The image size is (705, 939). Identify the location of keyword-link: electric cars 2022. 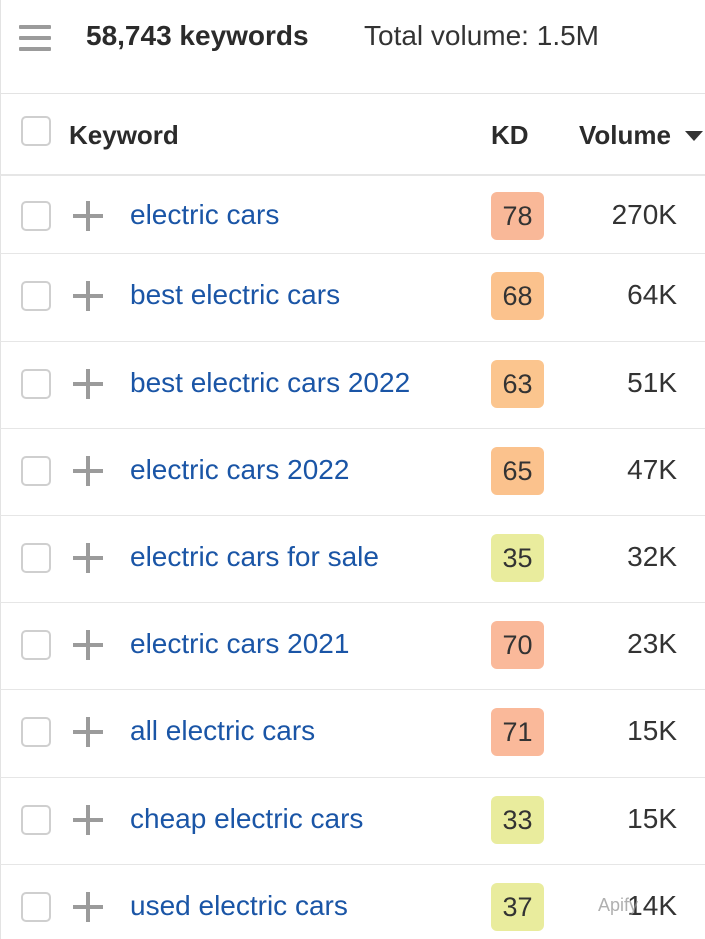
(239, 470).